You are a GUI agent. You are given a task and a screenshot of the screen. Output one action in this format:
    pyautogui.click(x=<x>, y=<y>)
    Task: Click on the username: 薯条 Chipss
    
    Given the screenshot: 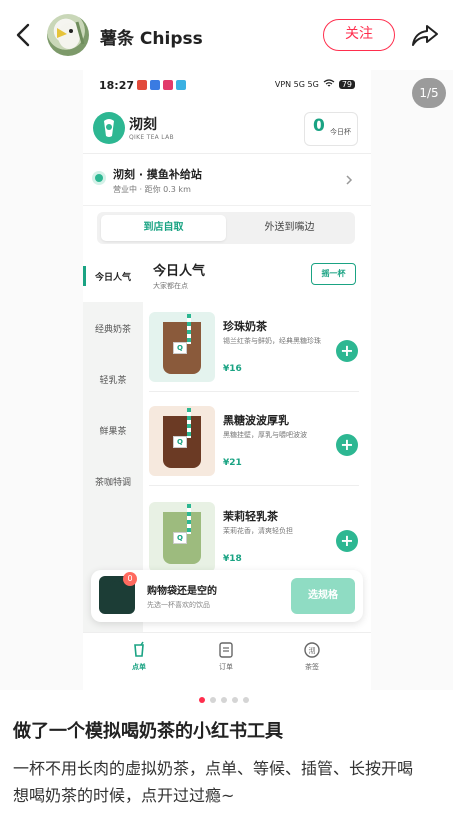 What is the action you would take?
    pyautogui.click(x=151, y=36)
    